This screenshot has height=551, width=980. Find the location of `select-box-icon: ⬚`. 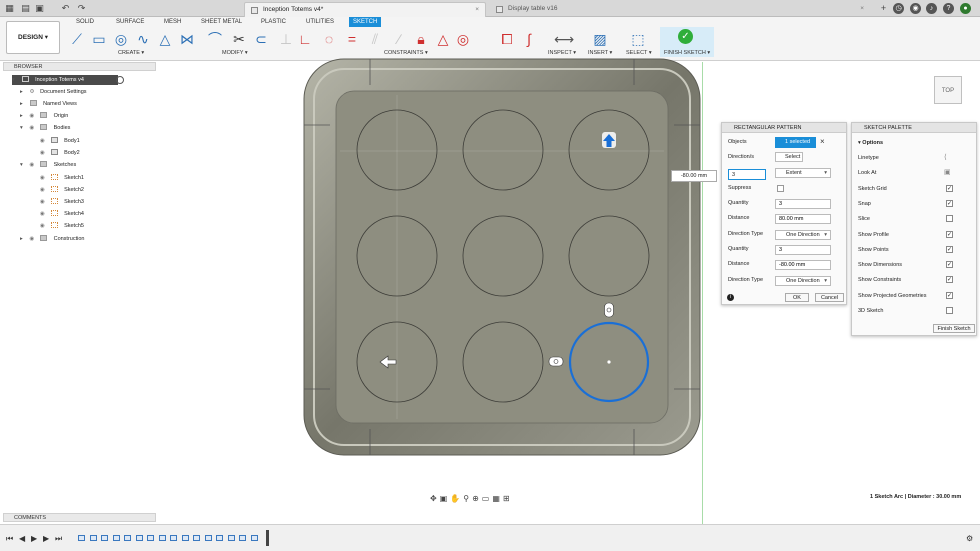

select-box-icon: ⬚ is located at coordinates (638, 39).